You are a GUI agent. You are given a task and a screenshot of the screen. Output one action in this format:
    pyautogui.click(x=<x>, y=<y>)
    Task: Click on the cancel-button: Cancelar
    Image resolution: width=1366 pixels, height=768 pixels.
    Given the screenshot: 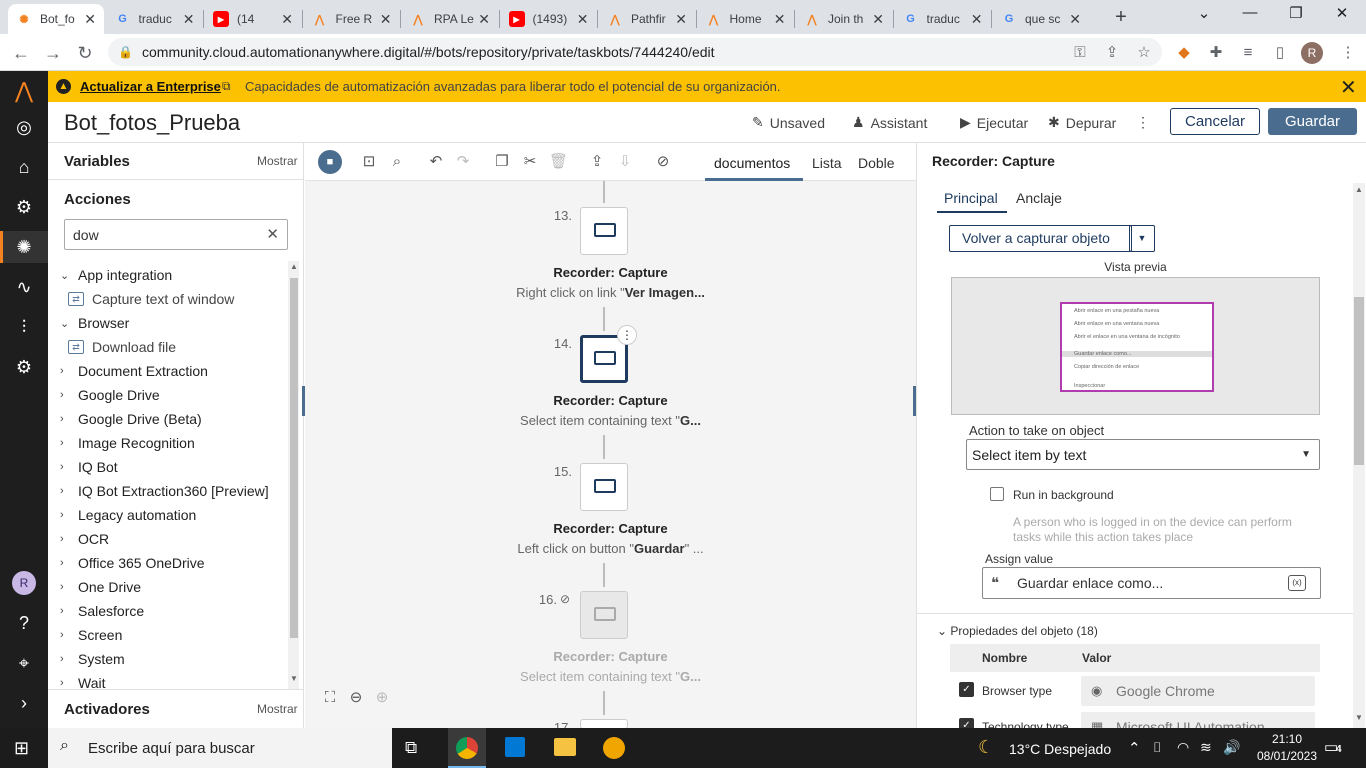 What is the action you would take?
    pyautogui.click(x=1215, y=121)
    